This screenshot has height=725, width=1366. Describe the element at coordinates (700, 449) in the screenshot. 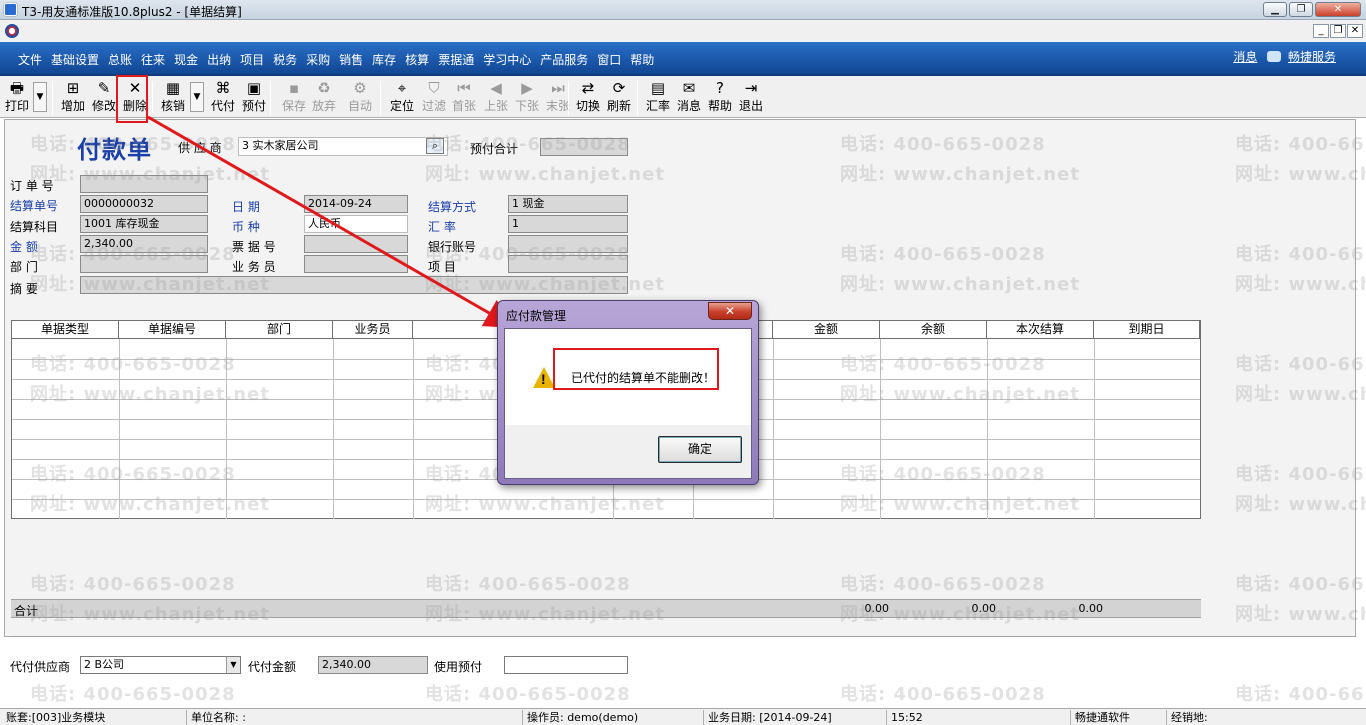

I see `ok-button: 确定` at that location.